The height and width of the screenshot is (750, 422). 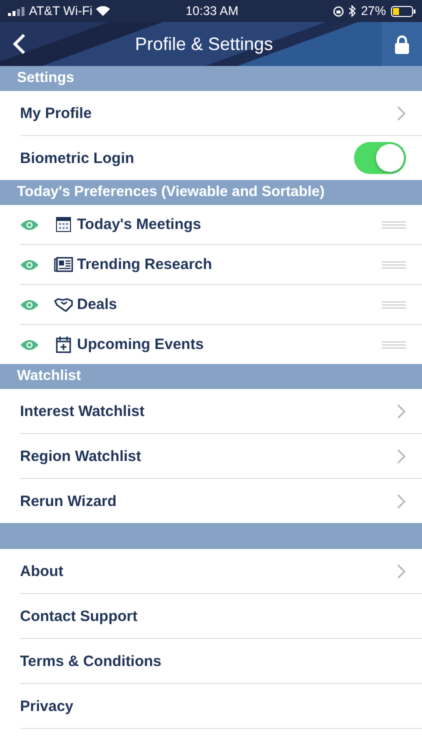 I want to click on carrier-name: AT&T Wi-Fi, so click(x=60, y=11).